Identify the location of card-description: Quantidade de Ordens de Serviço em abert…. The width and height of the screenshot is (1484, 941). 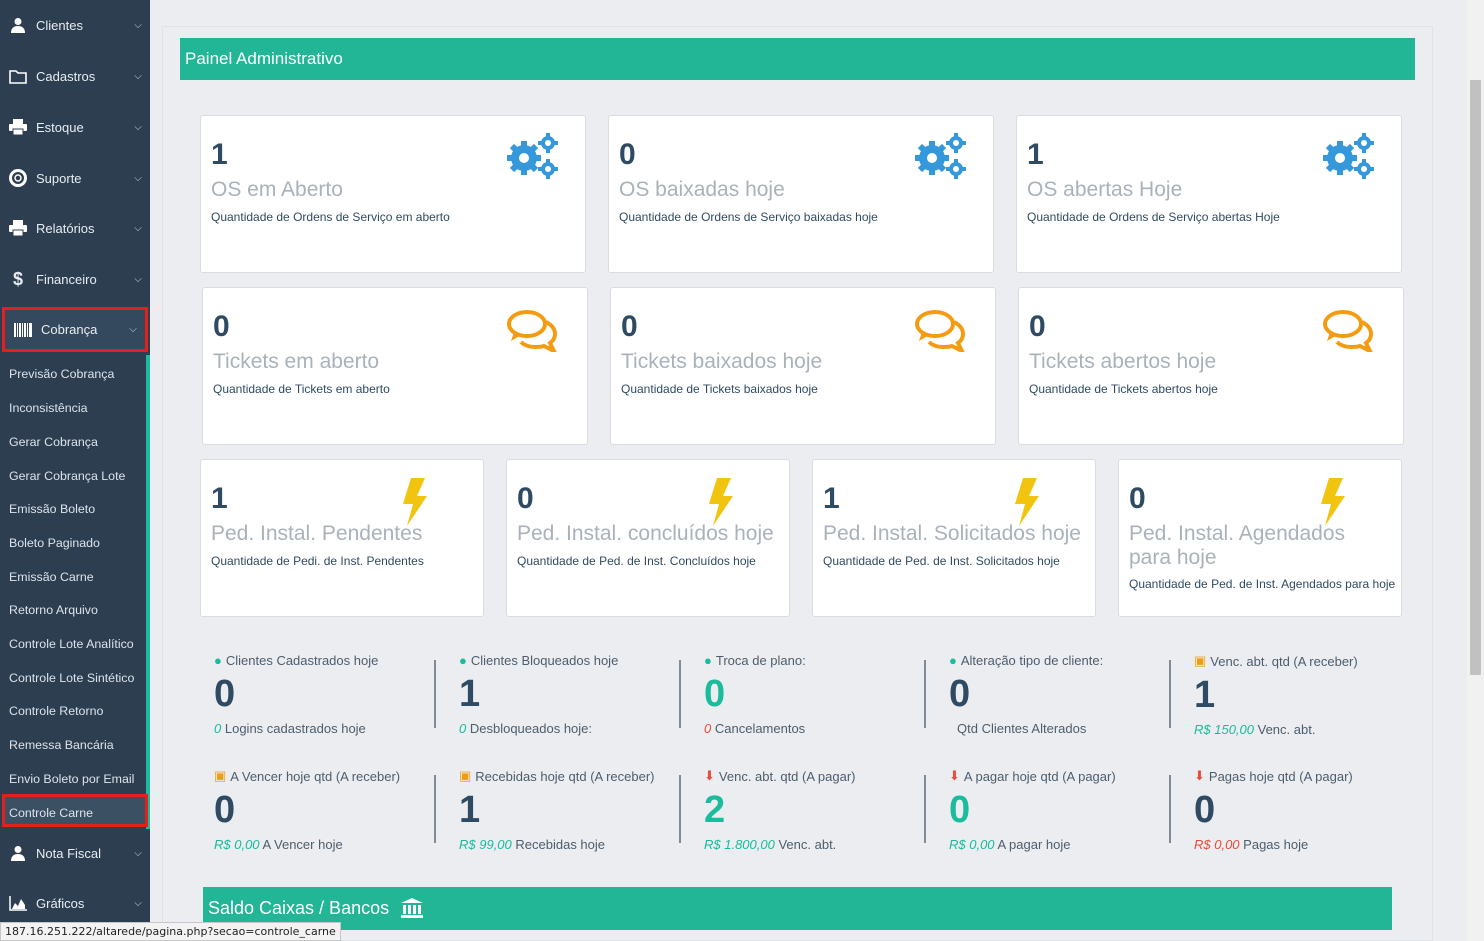
(330, 217).